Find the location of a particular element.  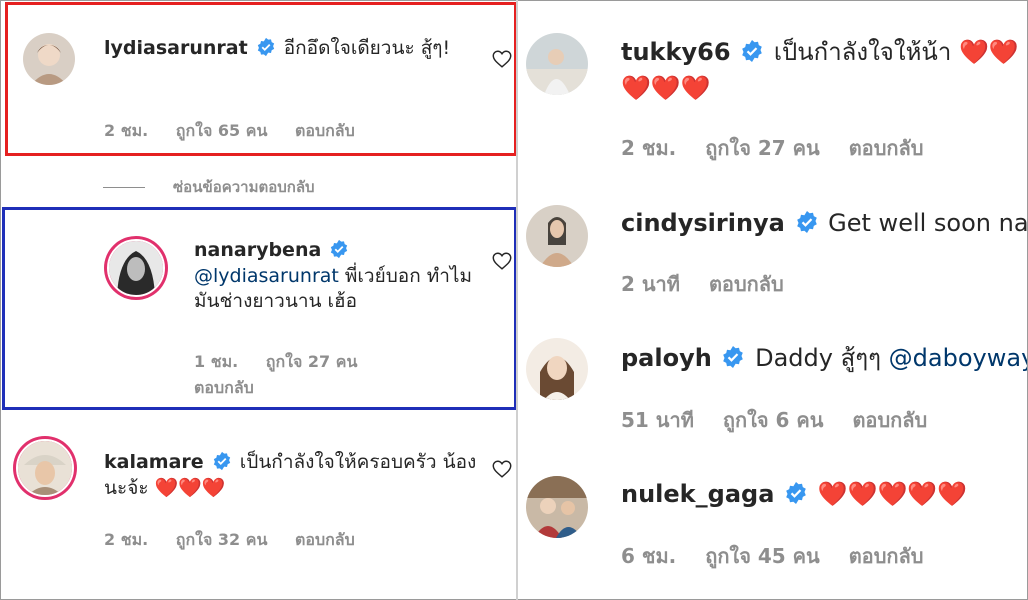

comment-text: Get well soon naja is located at coordinates (927, 223).